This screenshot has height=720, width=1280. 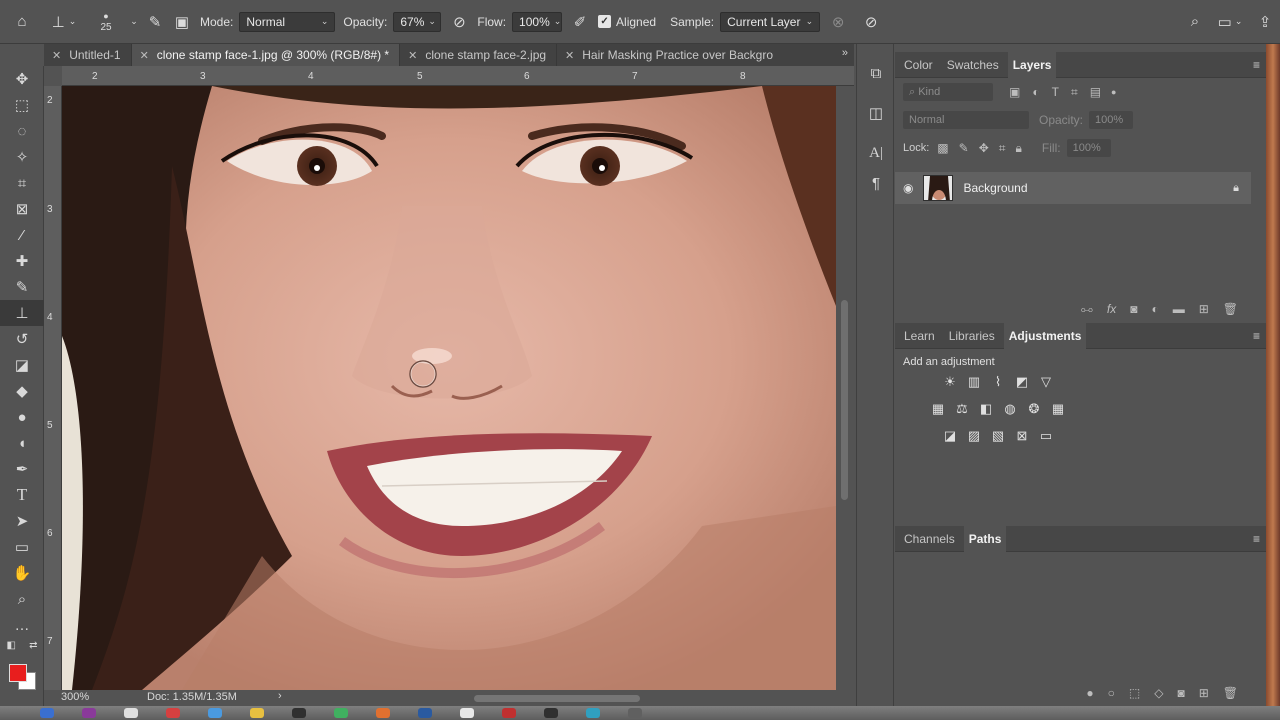 What do you see at coordinates (1256, 65) in the screenshot?
I see `panel-menu-icon: ≡` at bounding box center [1256, 65].